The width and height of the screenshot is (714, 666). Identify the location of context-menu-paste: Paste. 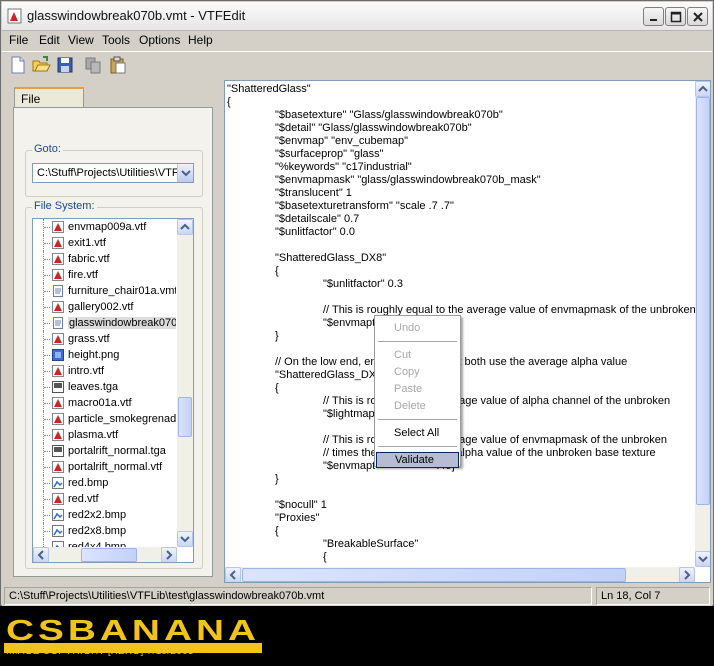
(417, 389).